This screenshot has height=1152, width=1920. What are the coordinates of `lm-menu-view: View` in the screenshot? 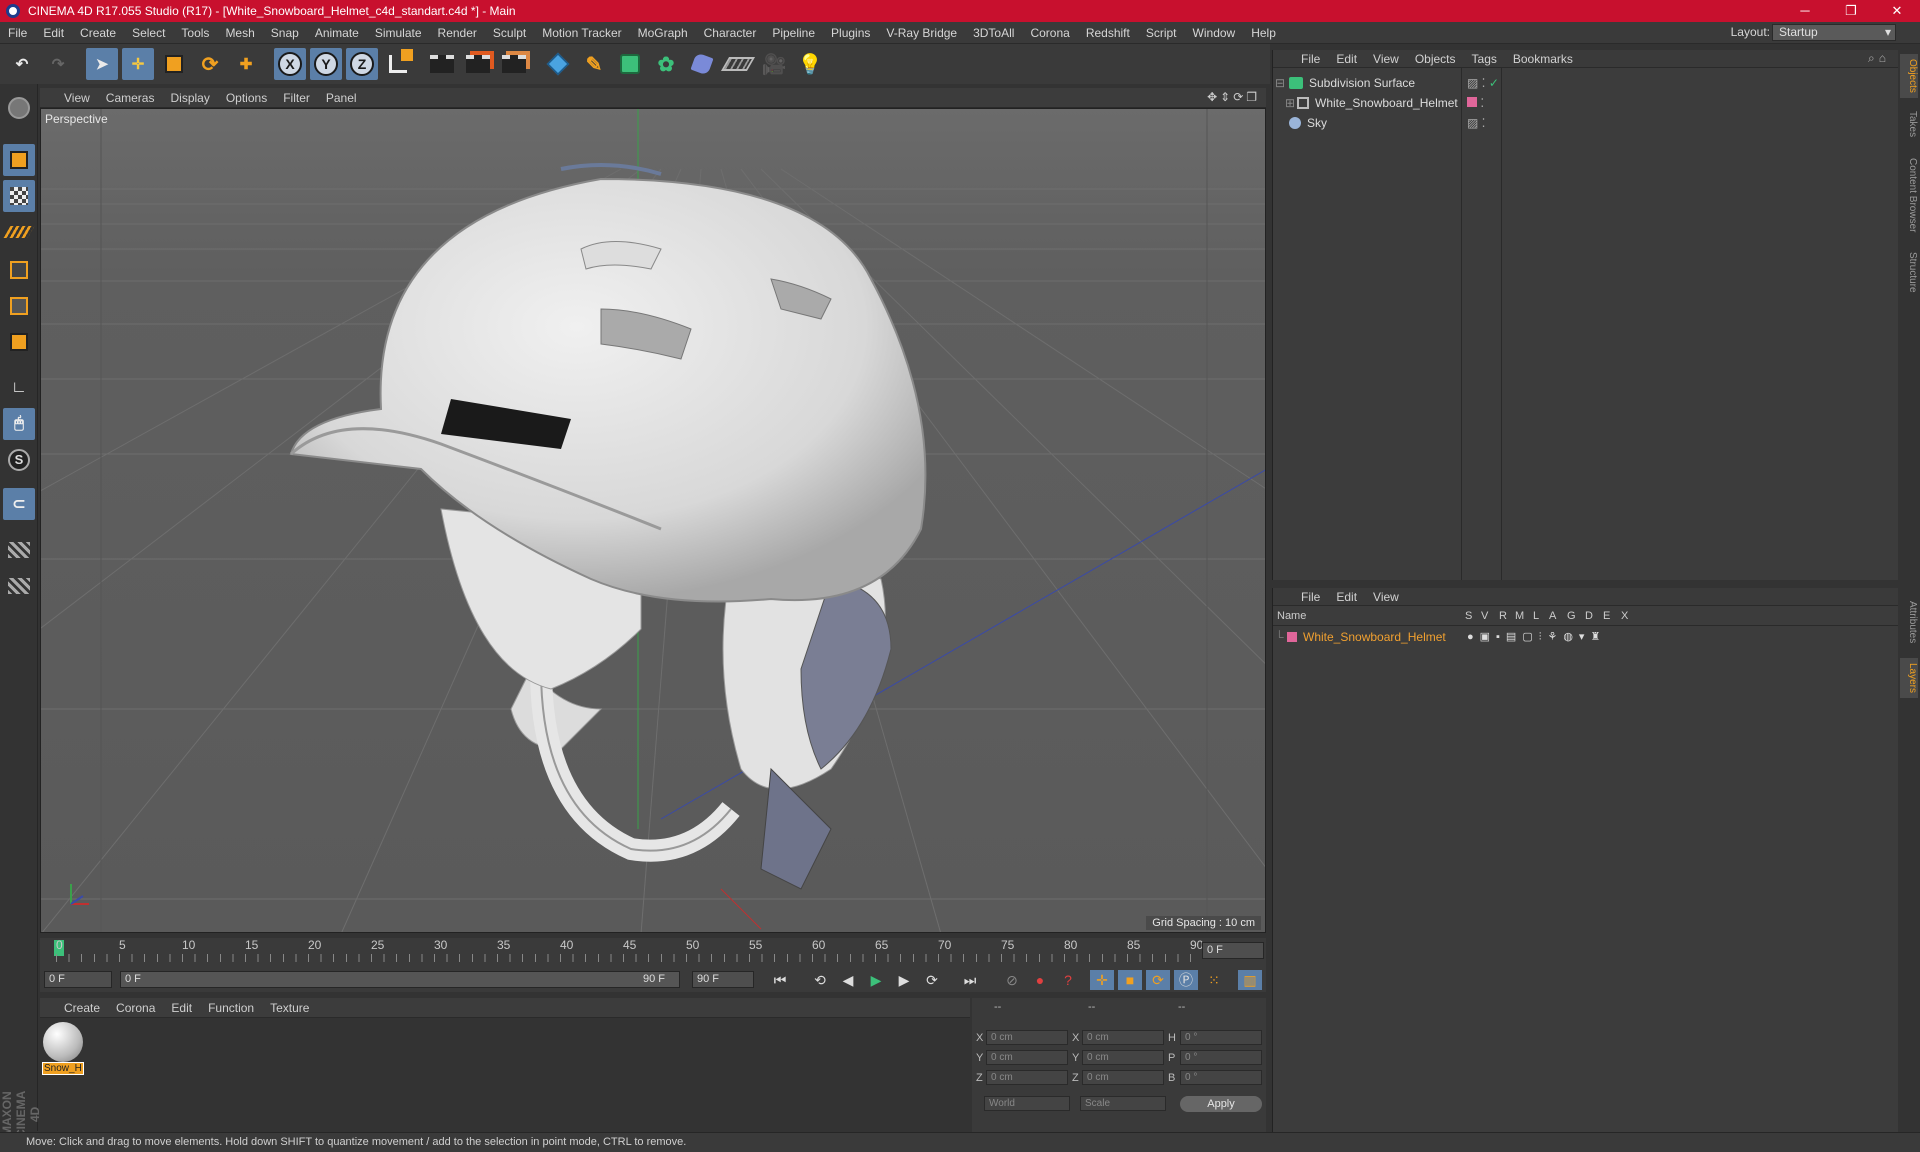 It's located at (1386, 597).